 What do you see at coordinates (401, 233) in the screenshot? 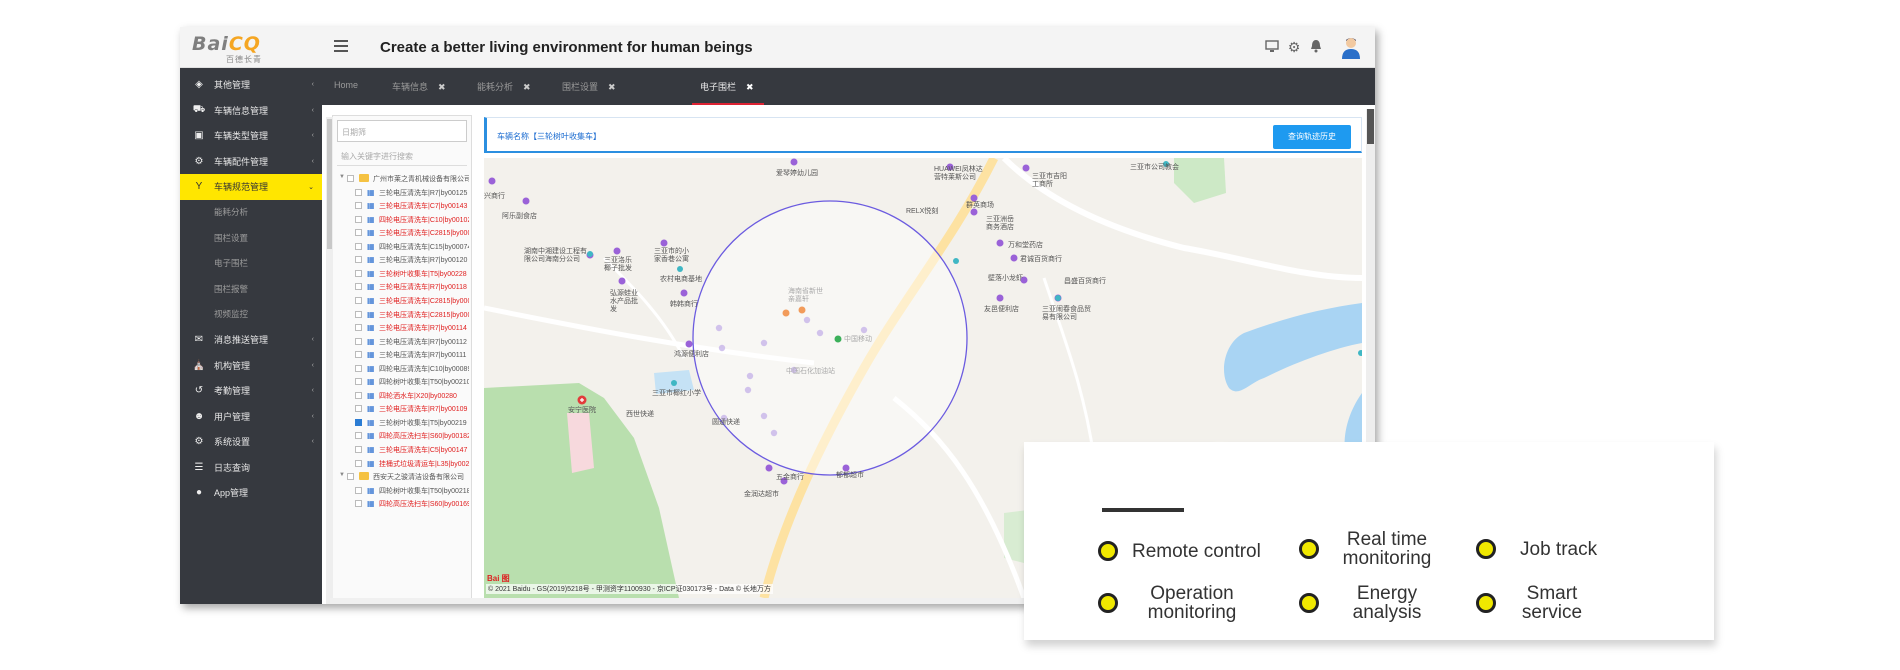
I see `tree-item: ▦ 三轮电压清洗车|C2815|by00017` at bounding box center [401, 233].